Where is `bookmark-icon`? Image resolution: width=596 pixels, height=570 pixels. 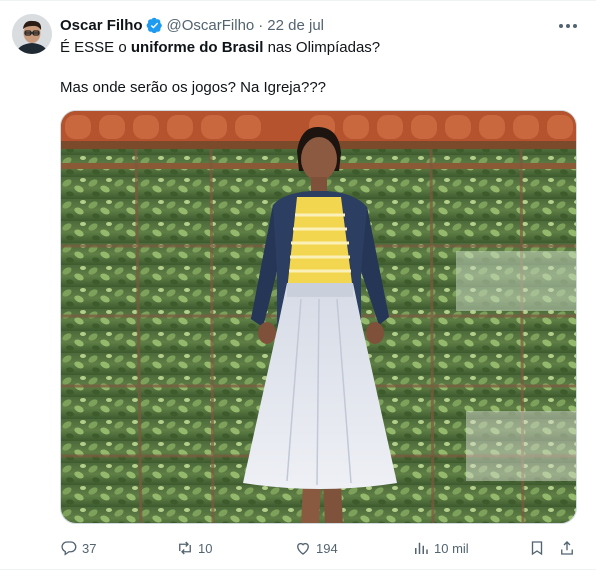 bookmark-icon is located at coordinates (537, 548).